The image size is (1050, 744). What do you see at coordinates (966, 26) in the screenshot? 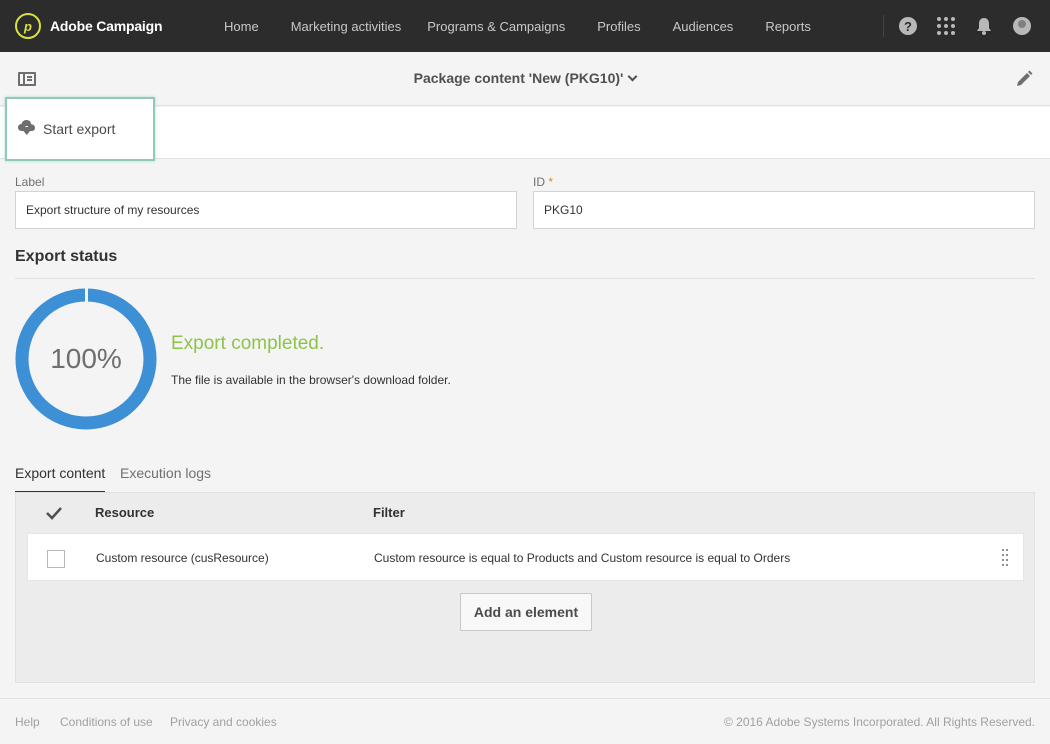
I see `top-icons: ?` at bounding box center [966, 26].